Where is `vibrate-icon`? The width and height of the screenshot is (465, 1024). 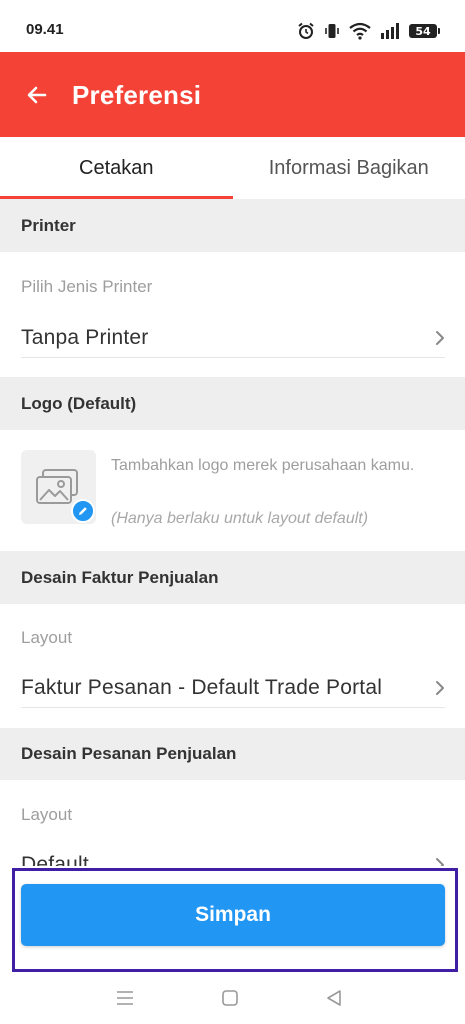
vibrate-icon is located at coordinates (332, 31).